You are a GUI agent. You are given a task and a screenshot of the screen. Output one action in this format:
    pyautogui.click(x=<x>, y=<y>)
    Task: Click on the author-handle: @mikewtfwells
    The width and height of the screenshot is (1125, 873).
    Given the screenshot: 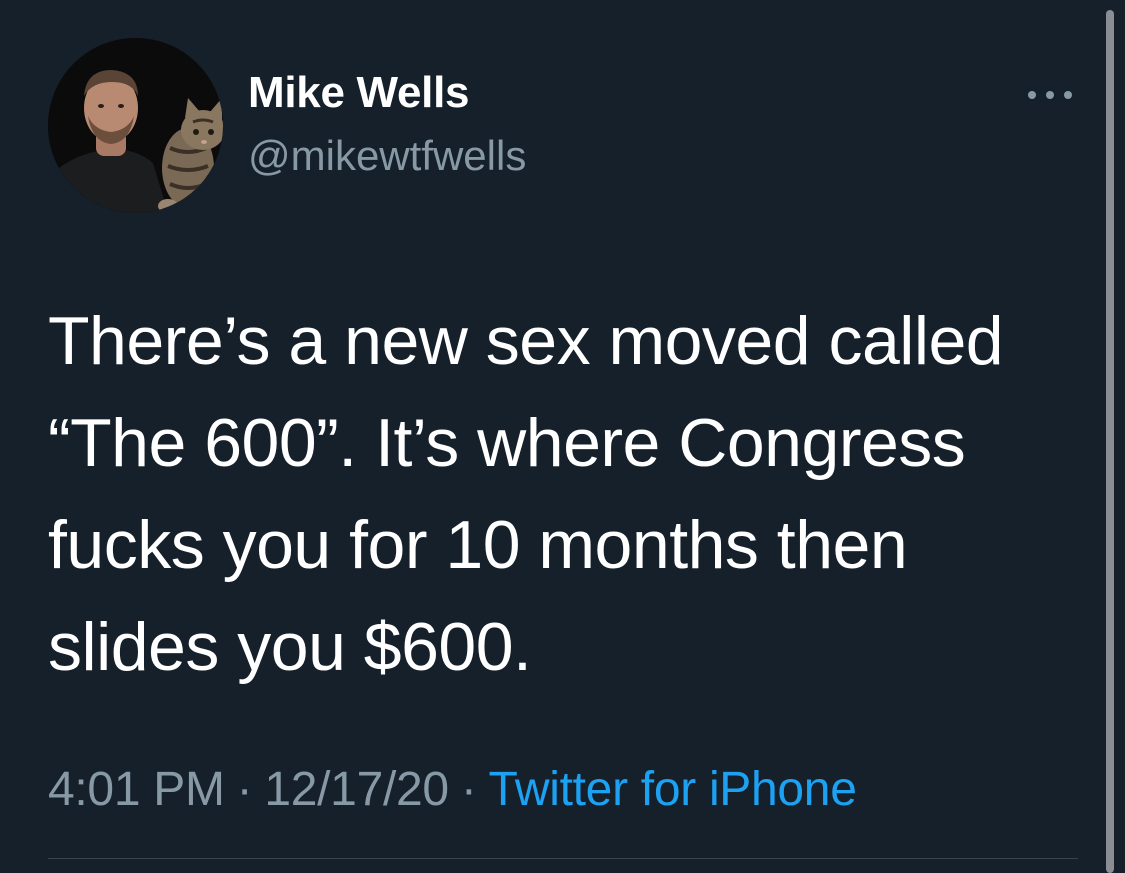 What is the action you would take?
    pyautogui.click(x=387, y=156)
    